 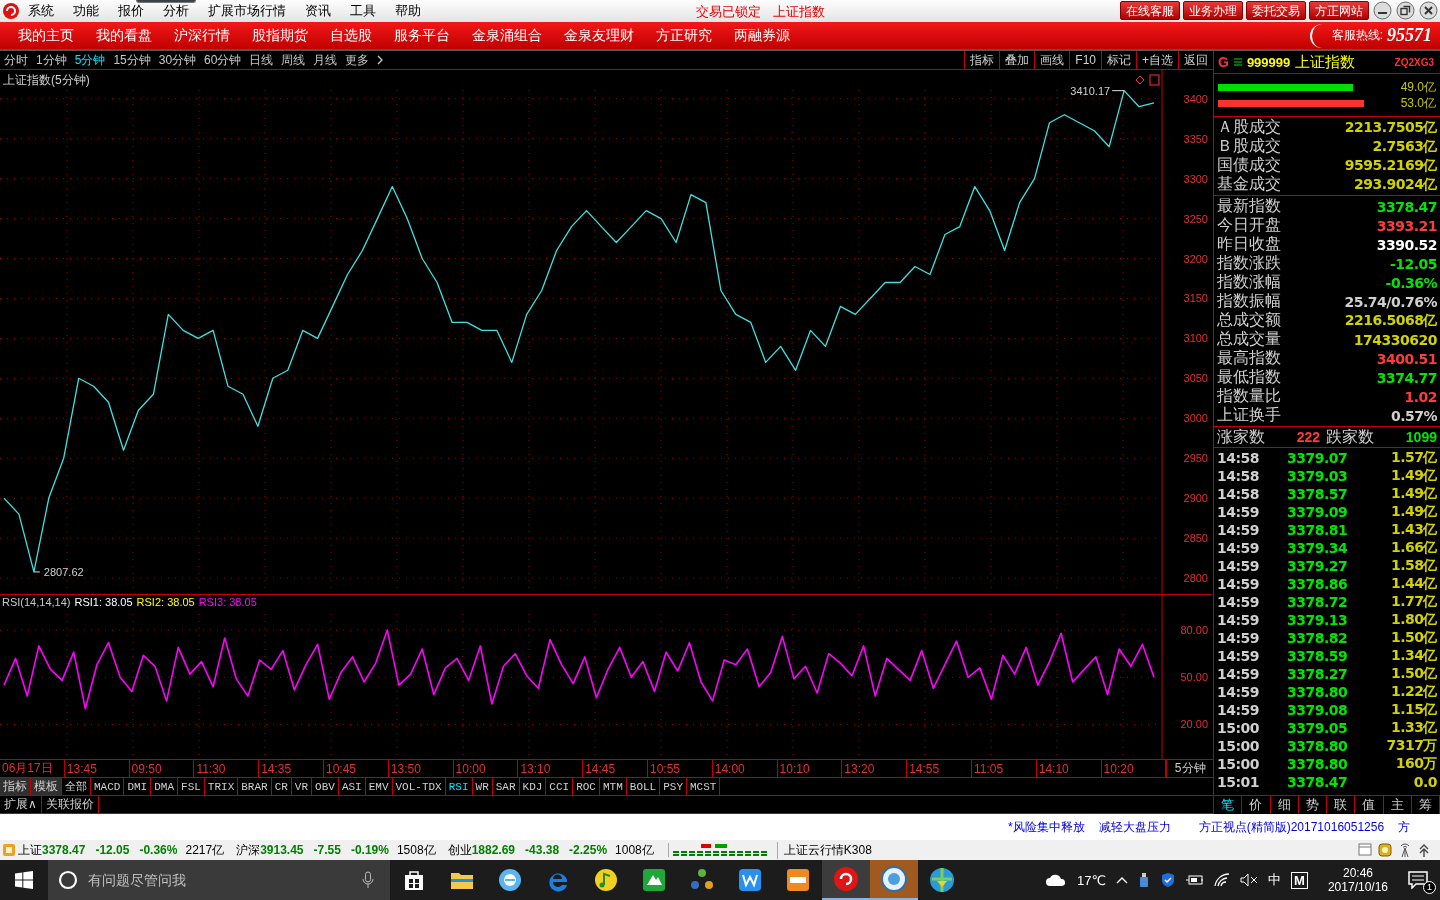 What do you see at coordinates (894, 880) in the screenshot?
I see `badge-app-icon` at bounding box center [894, 880].